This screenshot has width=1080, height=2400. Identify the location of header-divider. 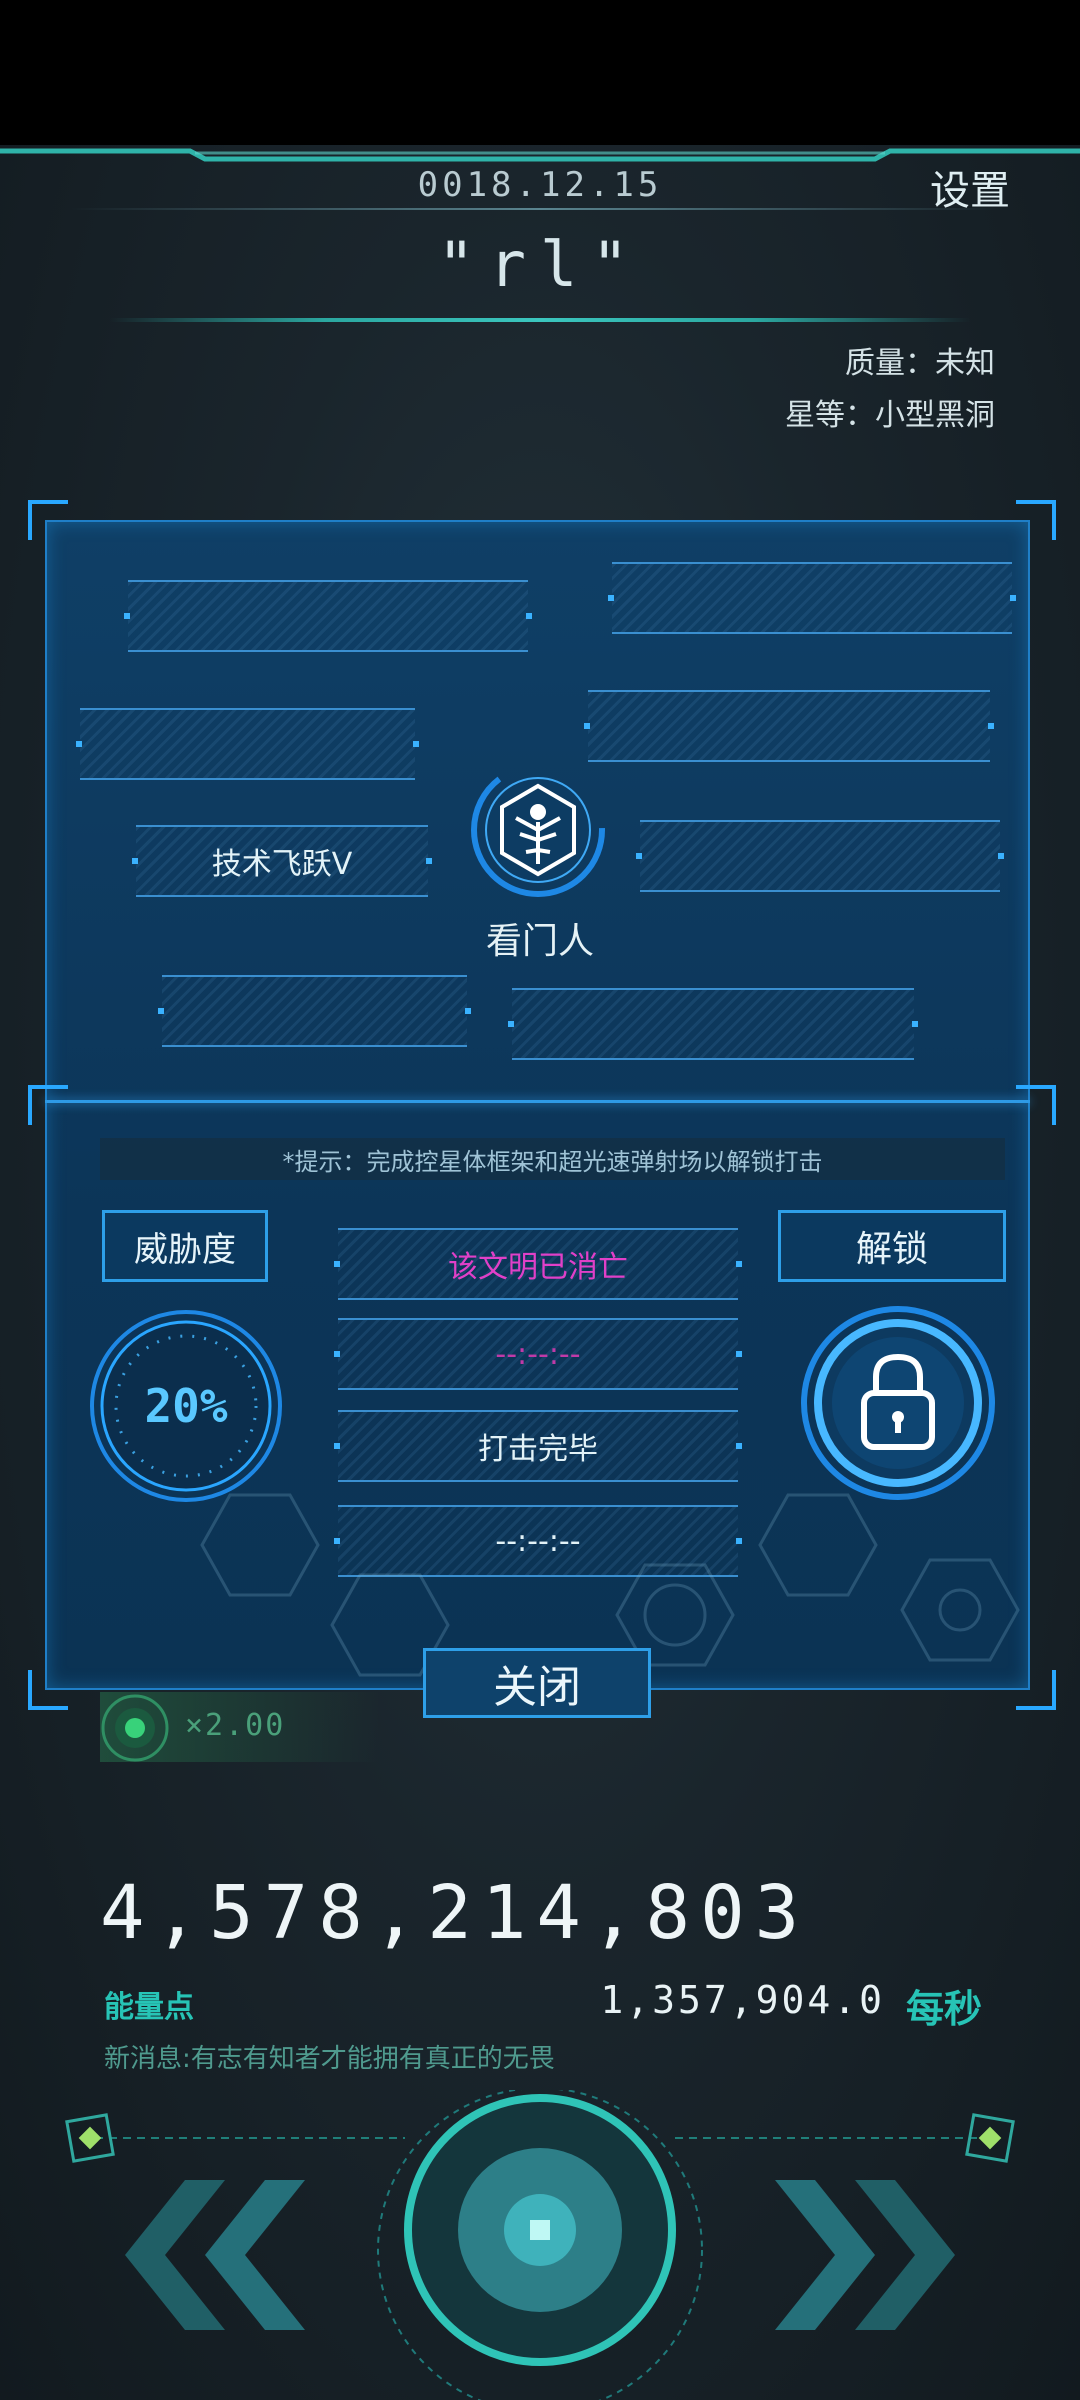
(540, 209).